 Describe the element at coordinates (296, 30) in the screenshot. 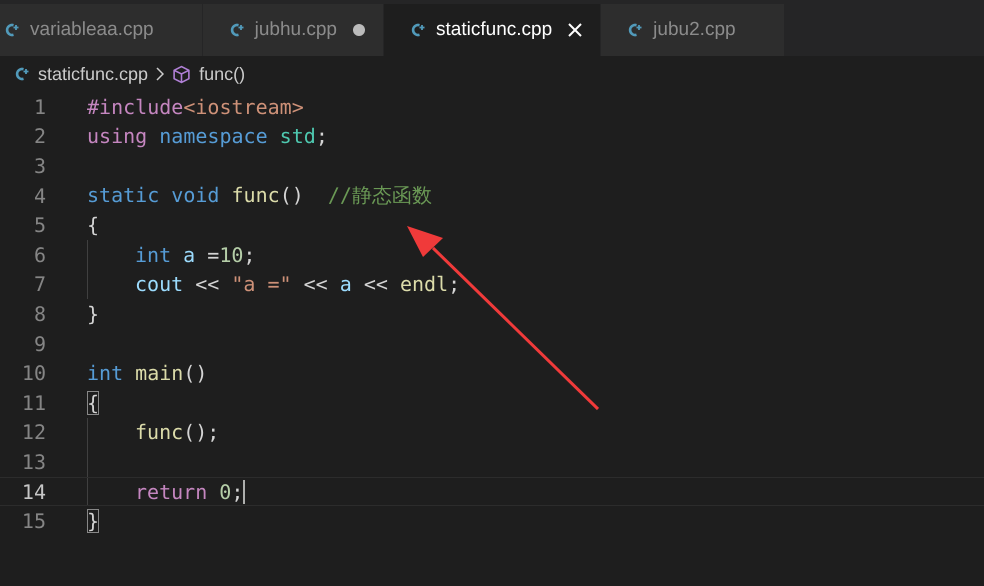

I see `tab-label: jubhu.cpp` at that location.